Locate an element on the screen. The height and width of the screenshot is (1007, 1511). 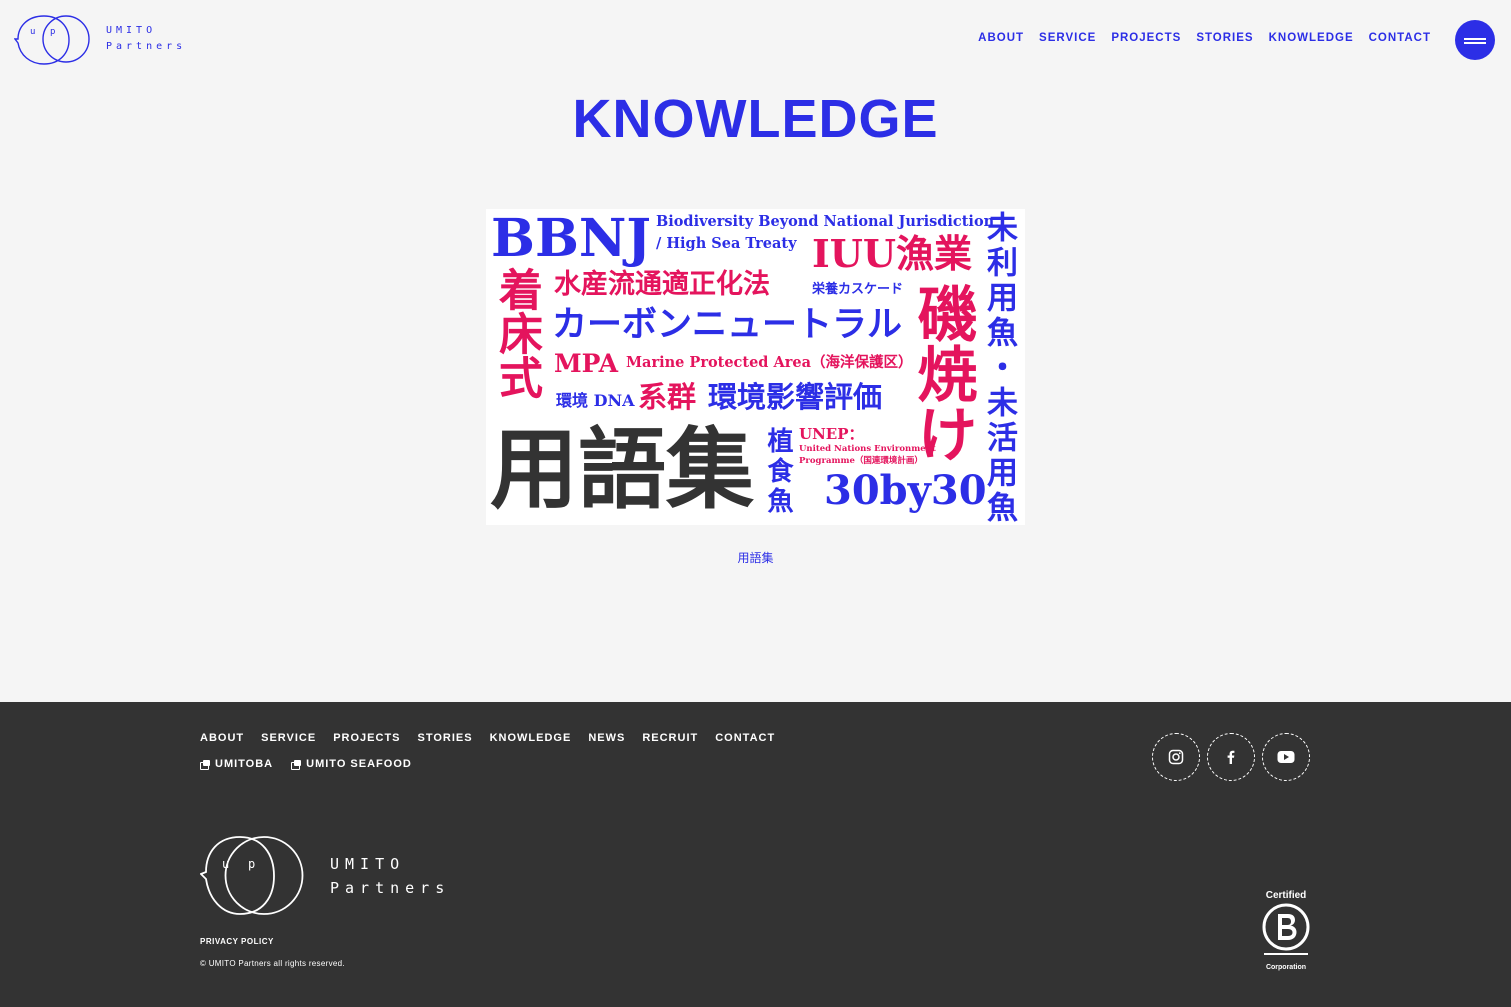
bcorp-logo-icon is located at coordinates (1286, 929).